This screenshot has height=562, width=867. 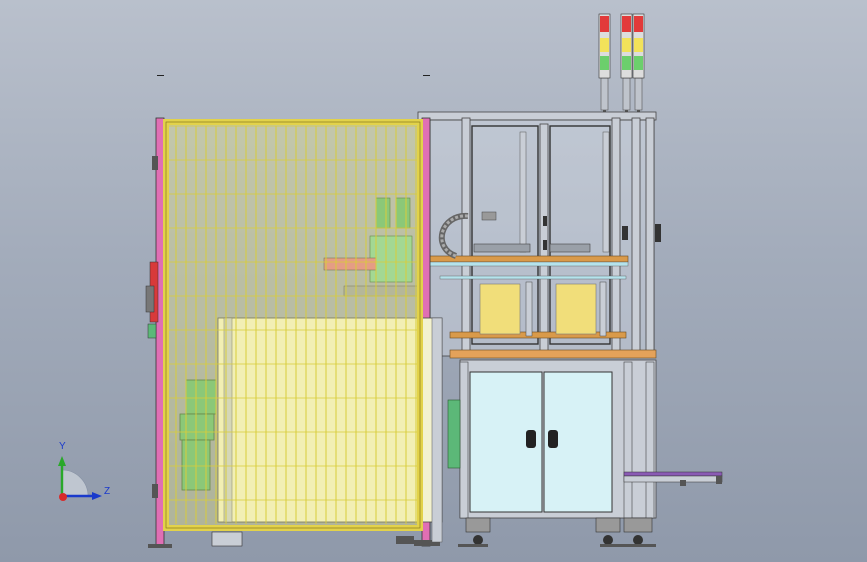 I want to click on lower-cabinet, so click(x=557, y=453).